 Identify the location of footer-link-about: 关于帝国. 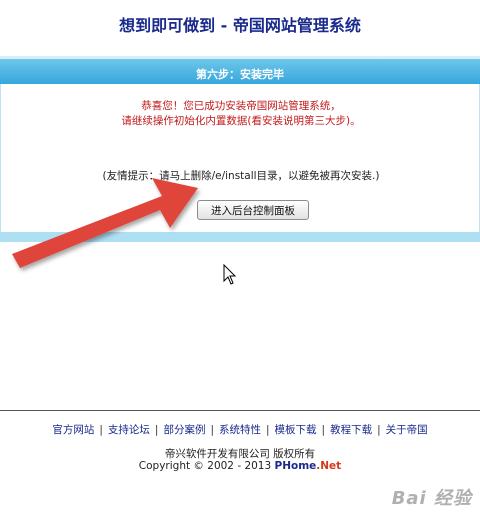
(407, 430).